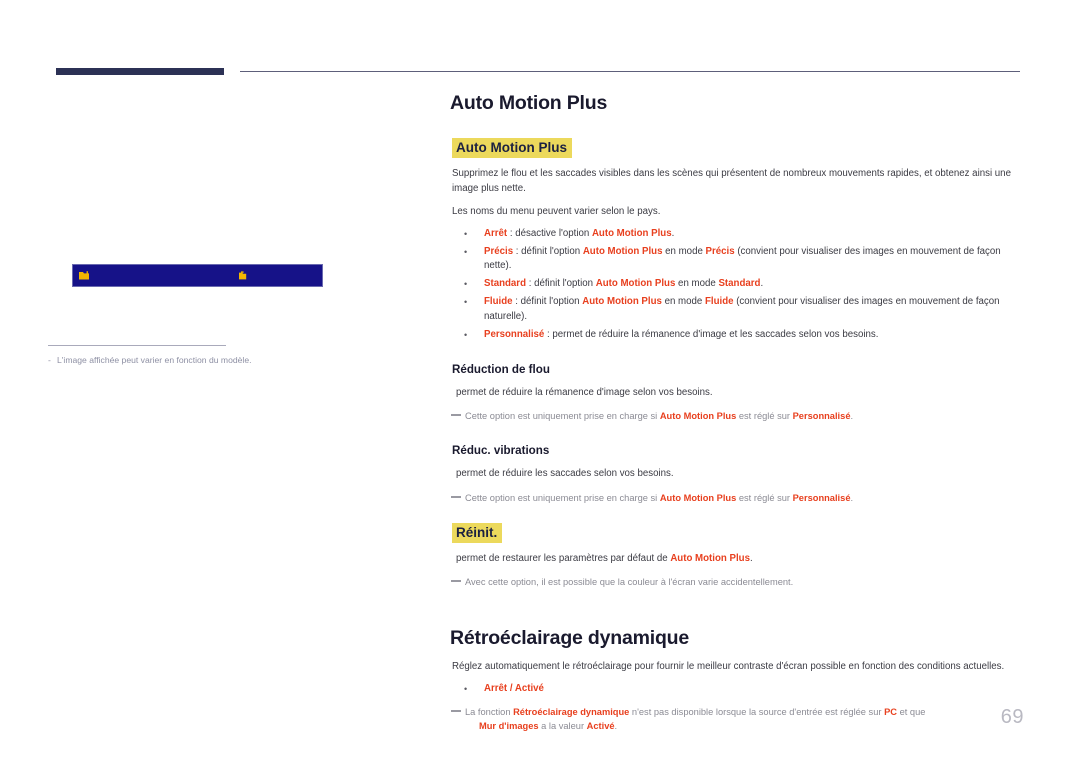  I want to click on section-title-retroeclairage-dynamique: Rétroéclairage dynamique, so click(570, 638).